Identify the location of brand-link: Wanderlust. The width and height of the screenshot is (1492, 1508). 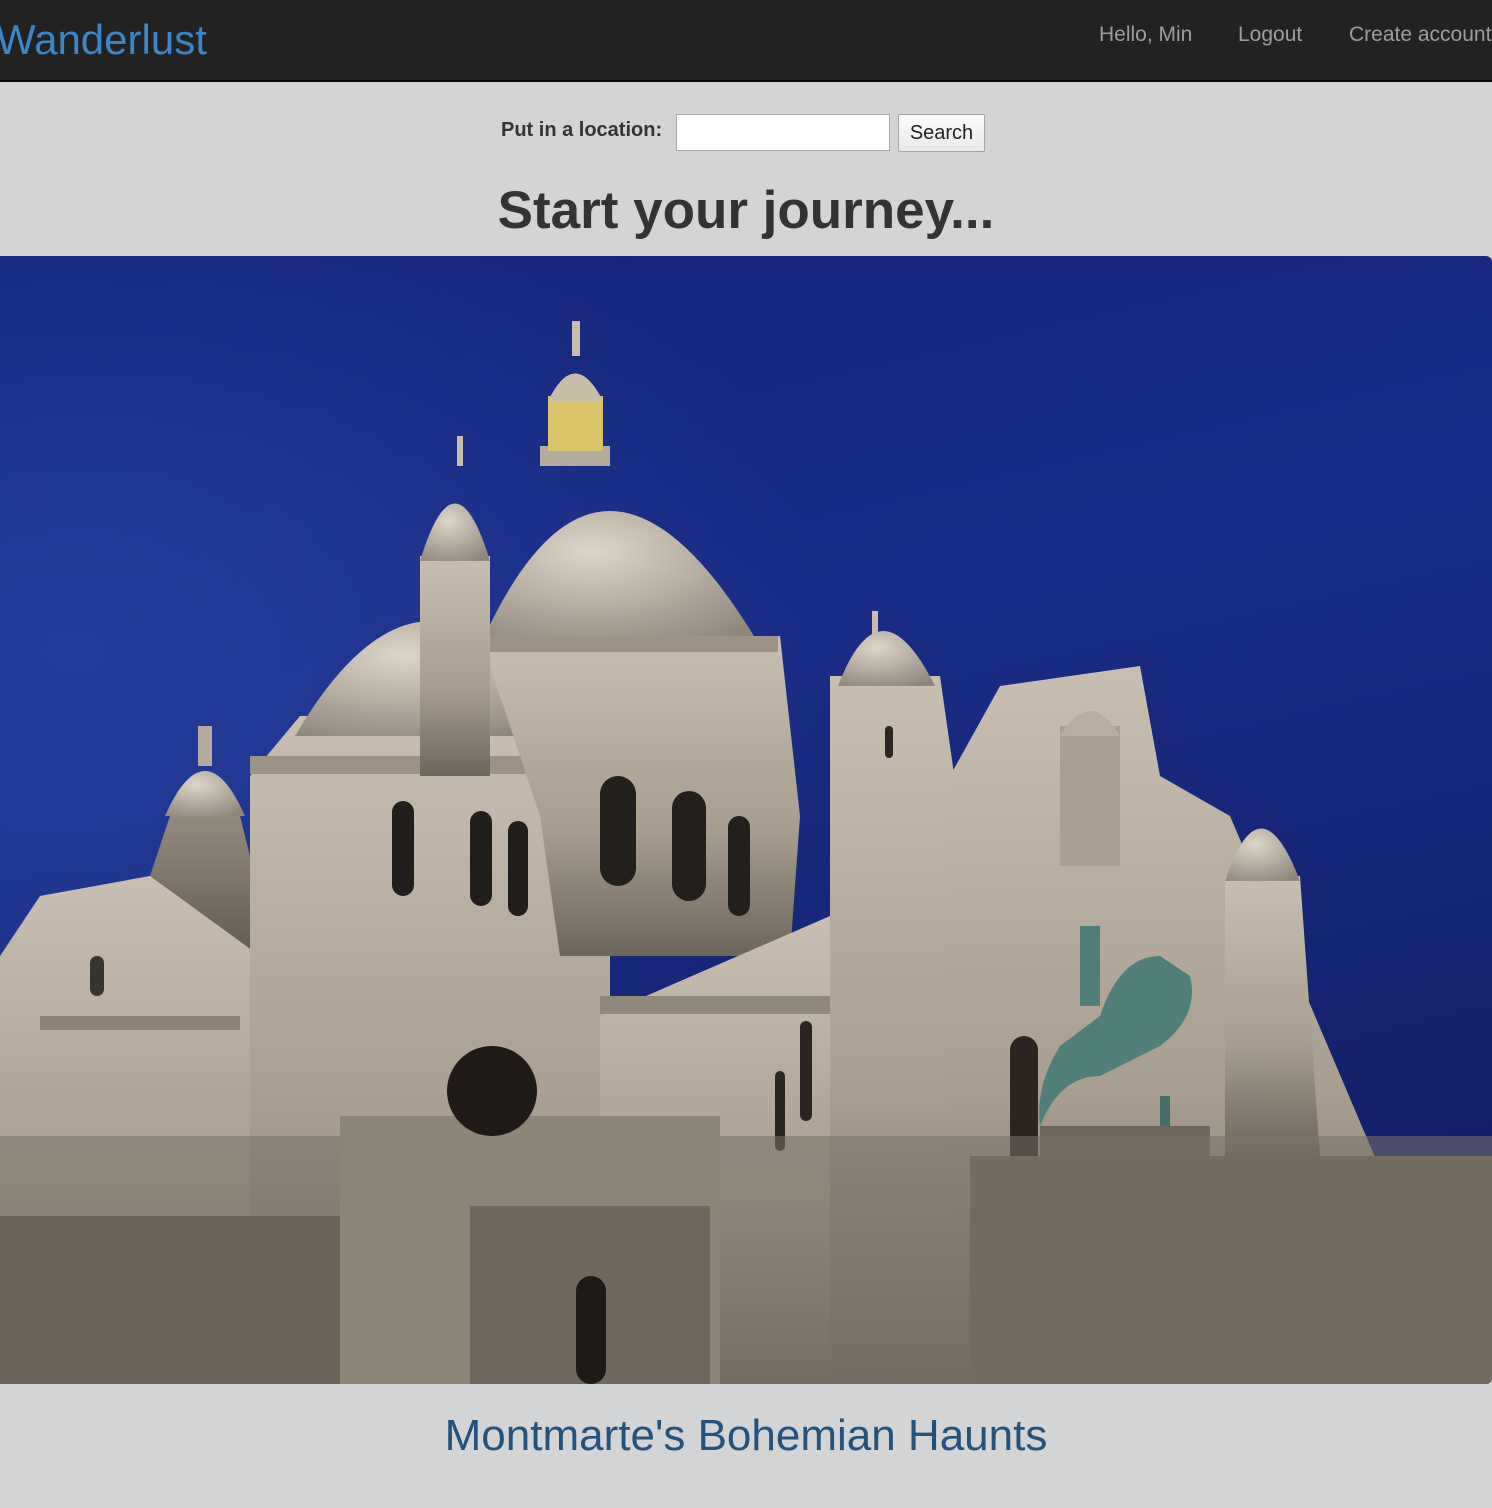
(103, 40).